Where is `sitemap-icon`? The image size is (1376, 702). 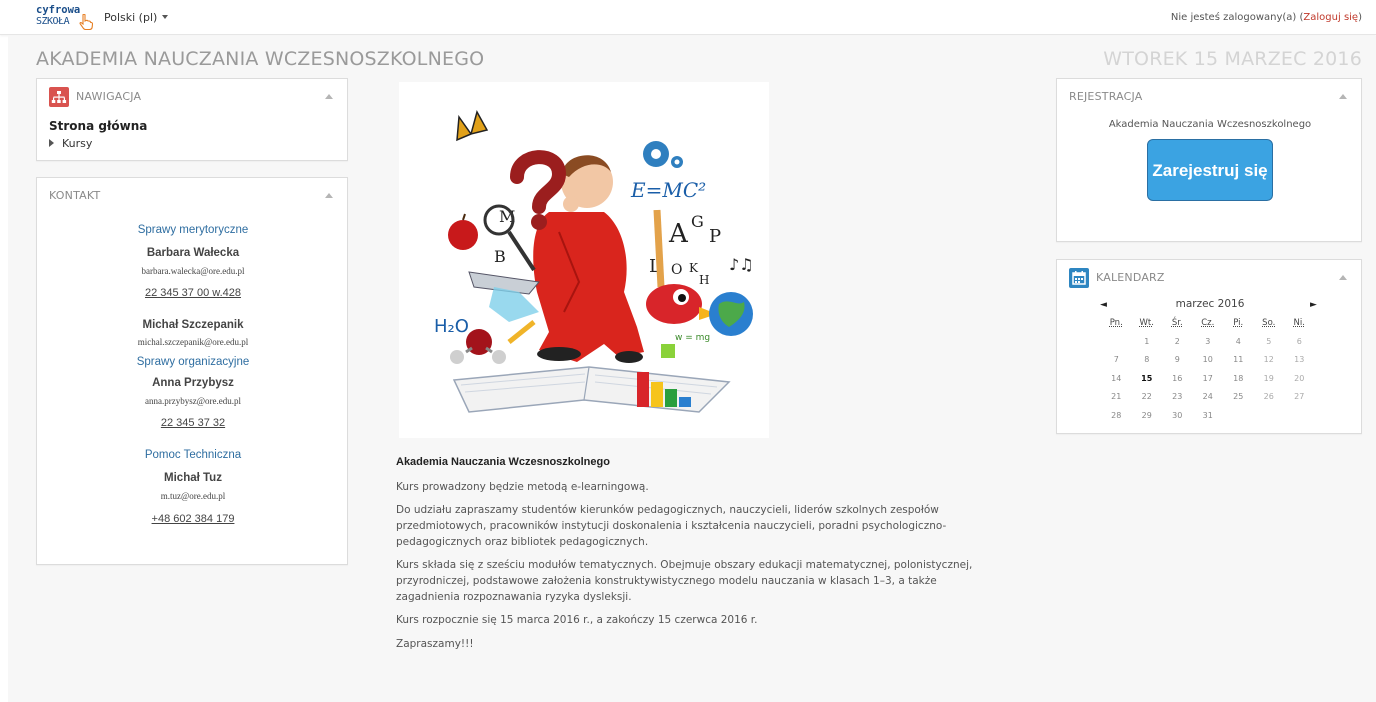 sitemap-icon is located at coordinates (59, 97).